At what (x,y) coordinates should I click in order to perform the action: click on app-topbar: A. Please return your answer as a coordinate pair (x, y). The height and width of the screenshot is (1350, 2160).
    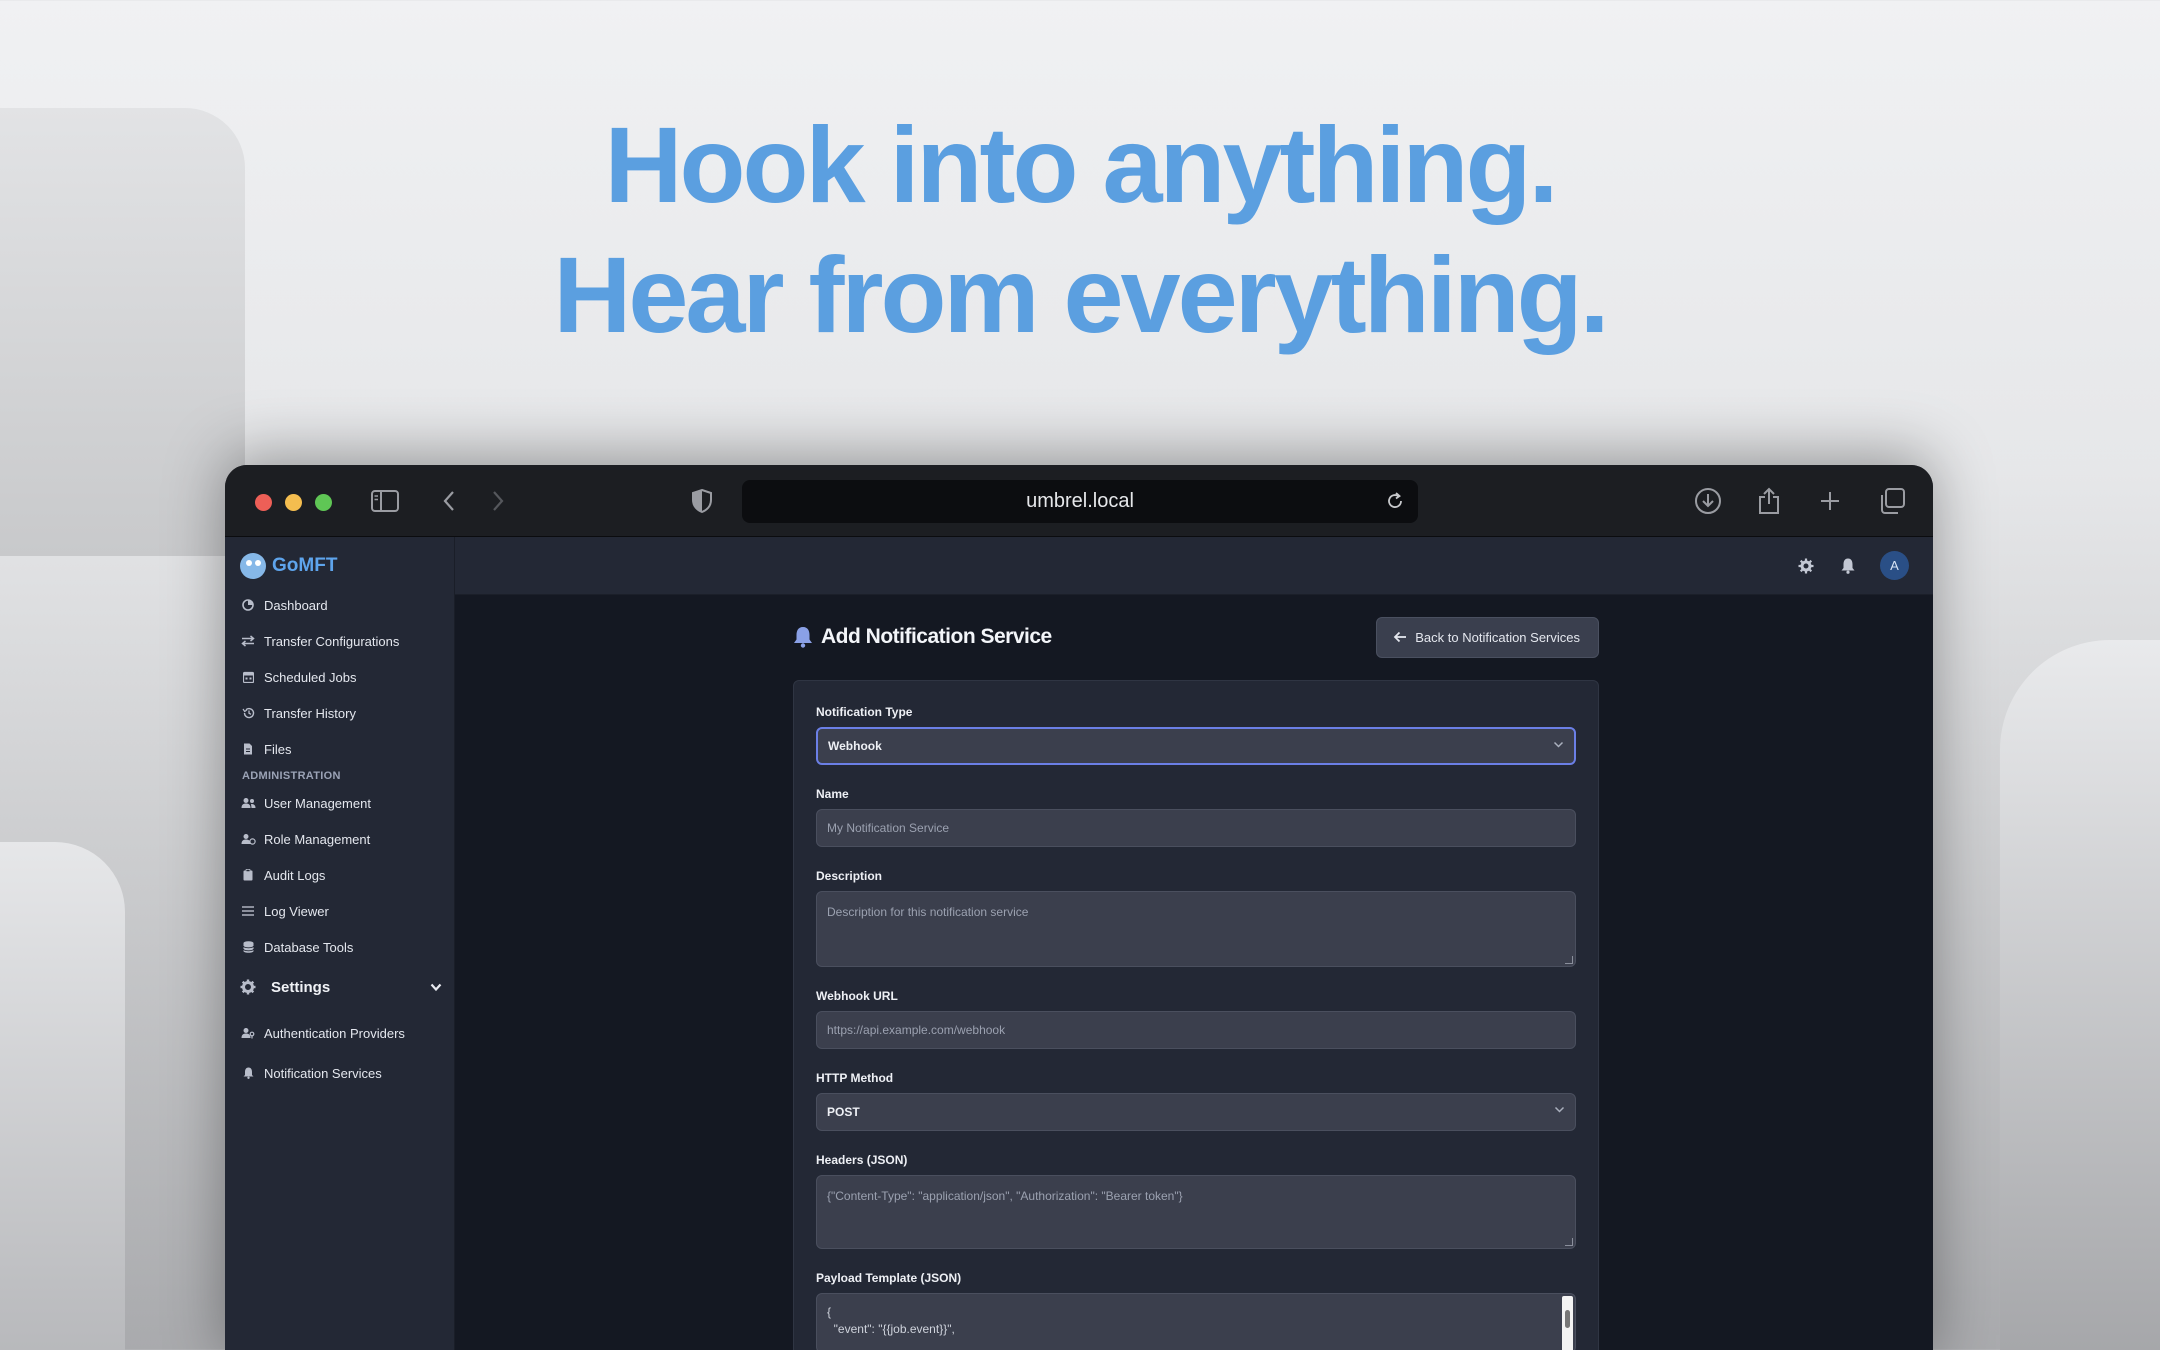
    Looking at the image, I should click on (1194, 566).